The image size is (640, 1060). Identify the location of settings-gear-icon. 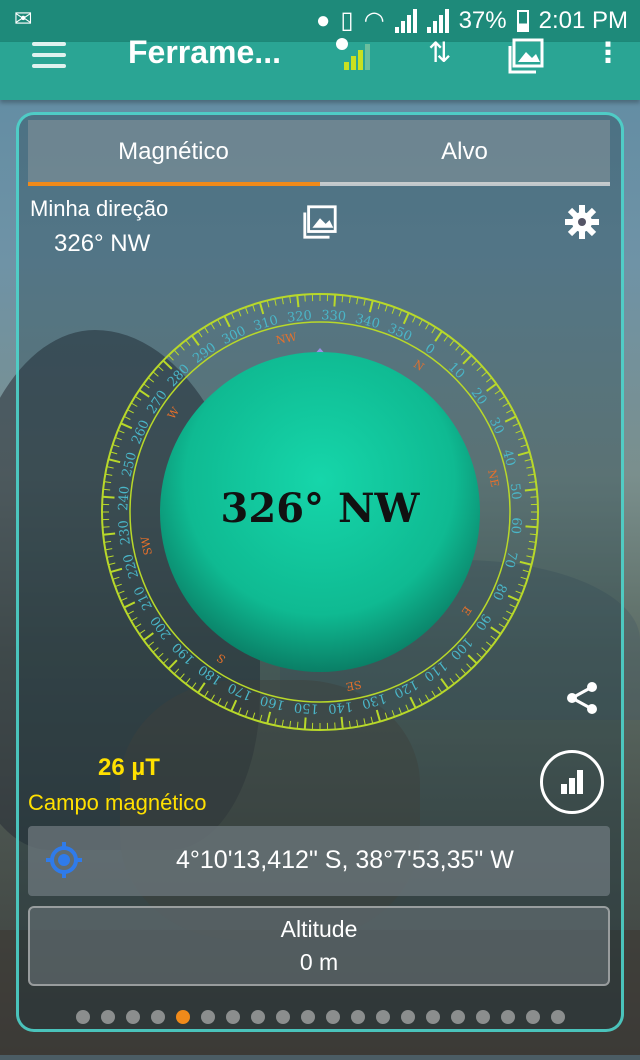
(582, 222).